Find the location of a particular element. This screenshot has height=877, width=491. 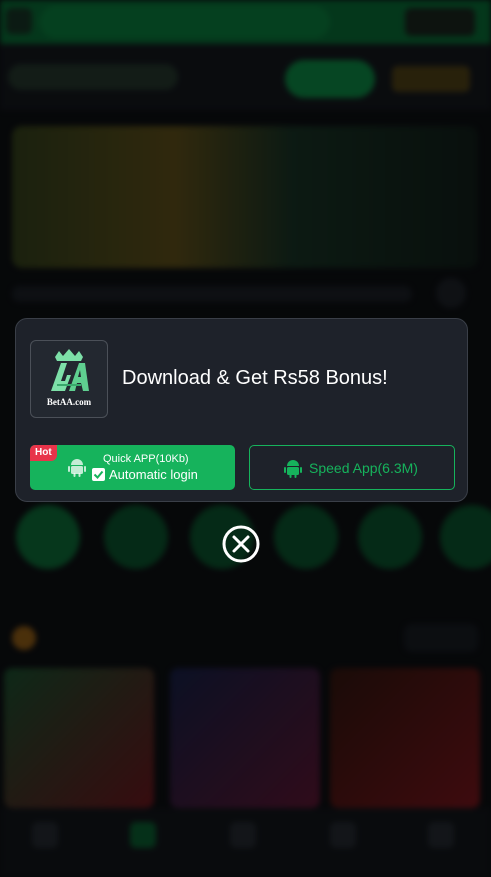

svg-text: BetAA.com is located at coordinates (69, 402).